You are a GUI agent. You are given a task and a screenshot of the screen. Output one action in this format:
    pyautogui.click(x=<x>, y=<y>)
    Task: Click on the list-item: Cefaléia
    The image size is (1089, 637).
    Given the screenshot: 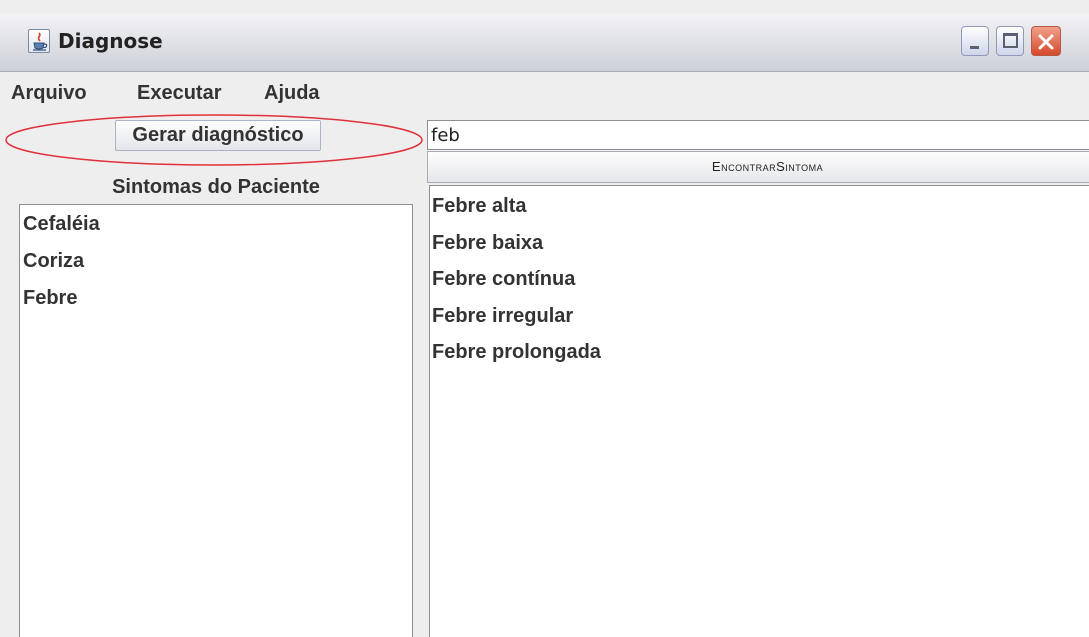 What is the action you would take?
    pyautogui.click(x=61, y=224)
    